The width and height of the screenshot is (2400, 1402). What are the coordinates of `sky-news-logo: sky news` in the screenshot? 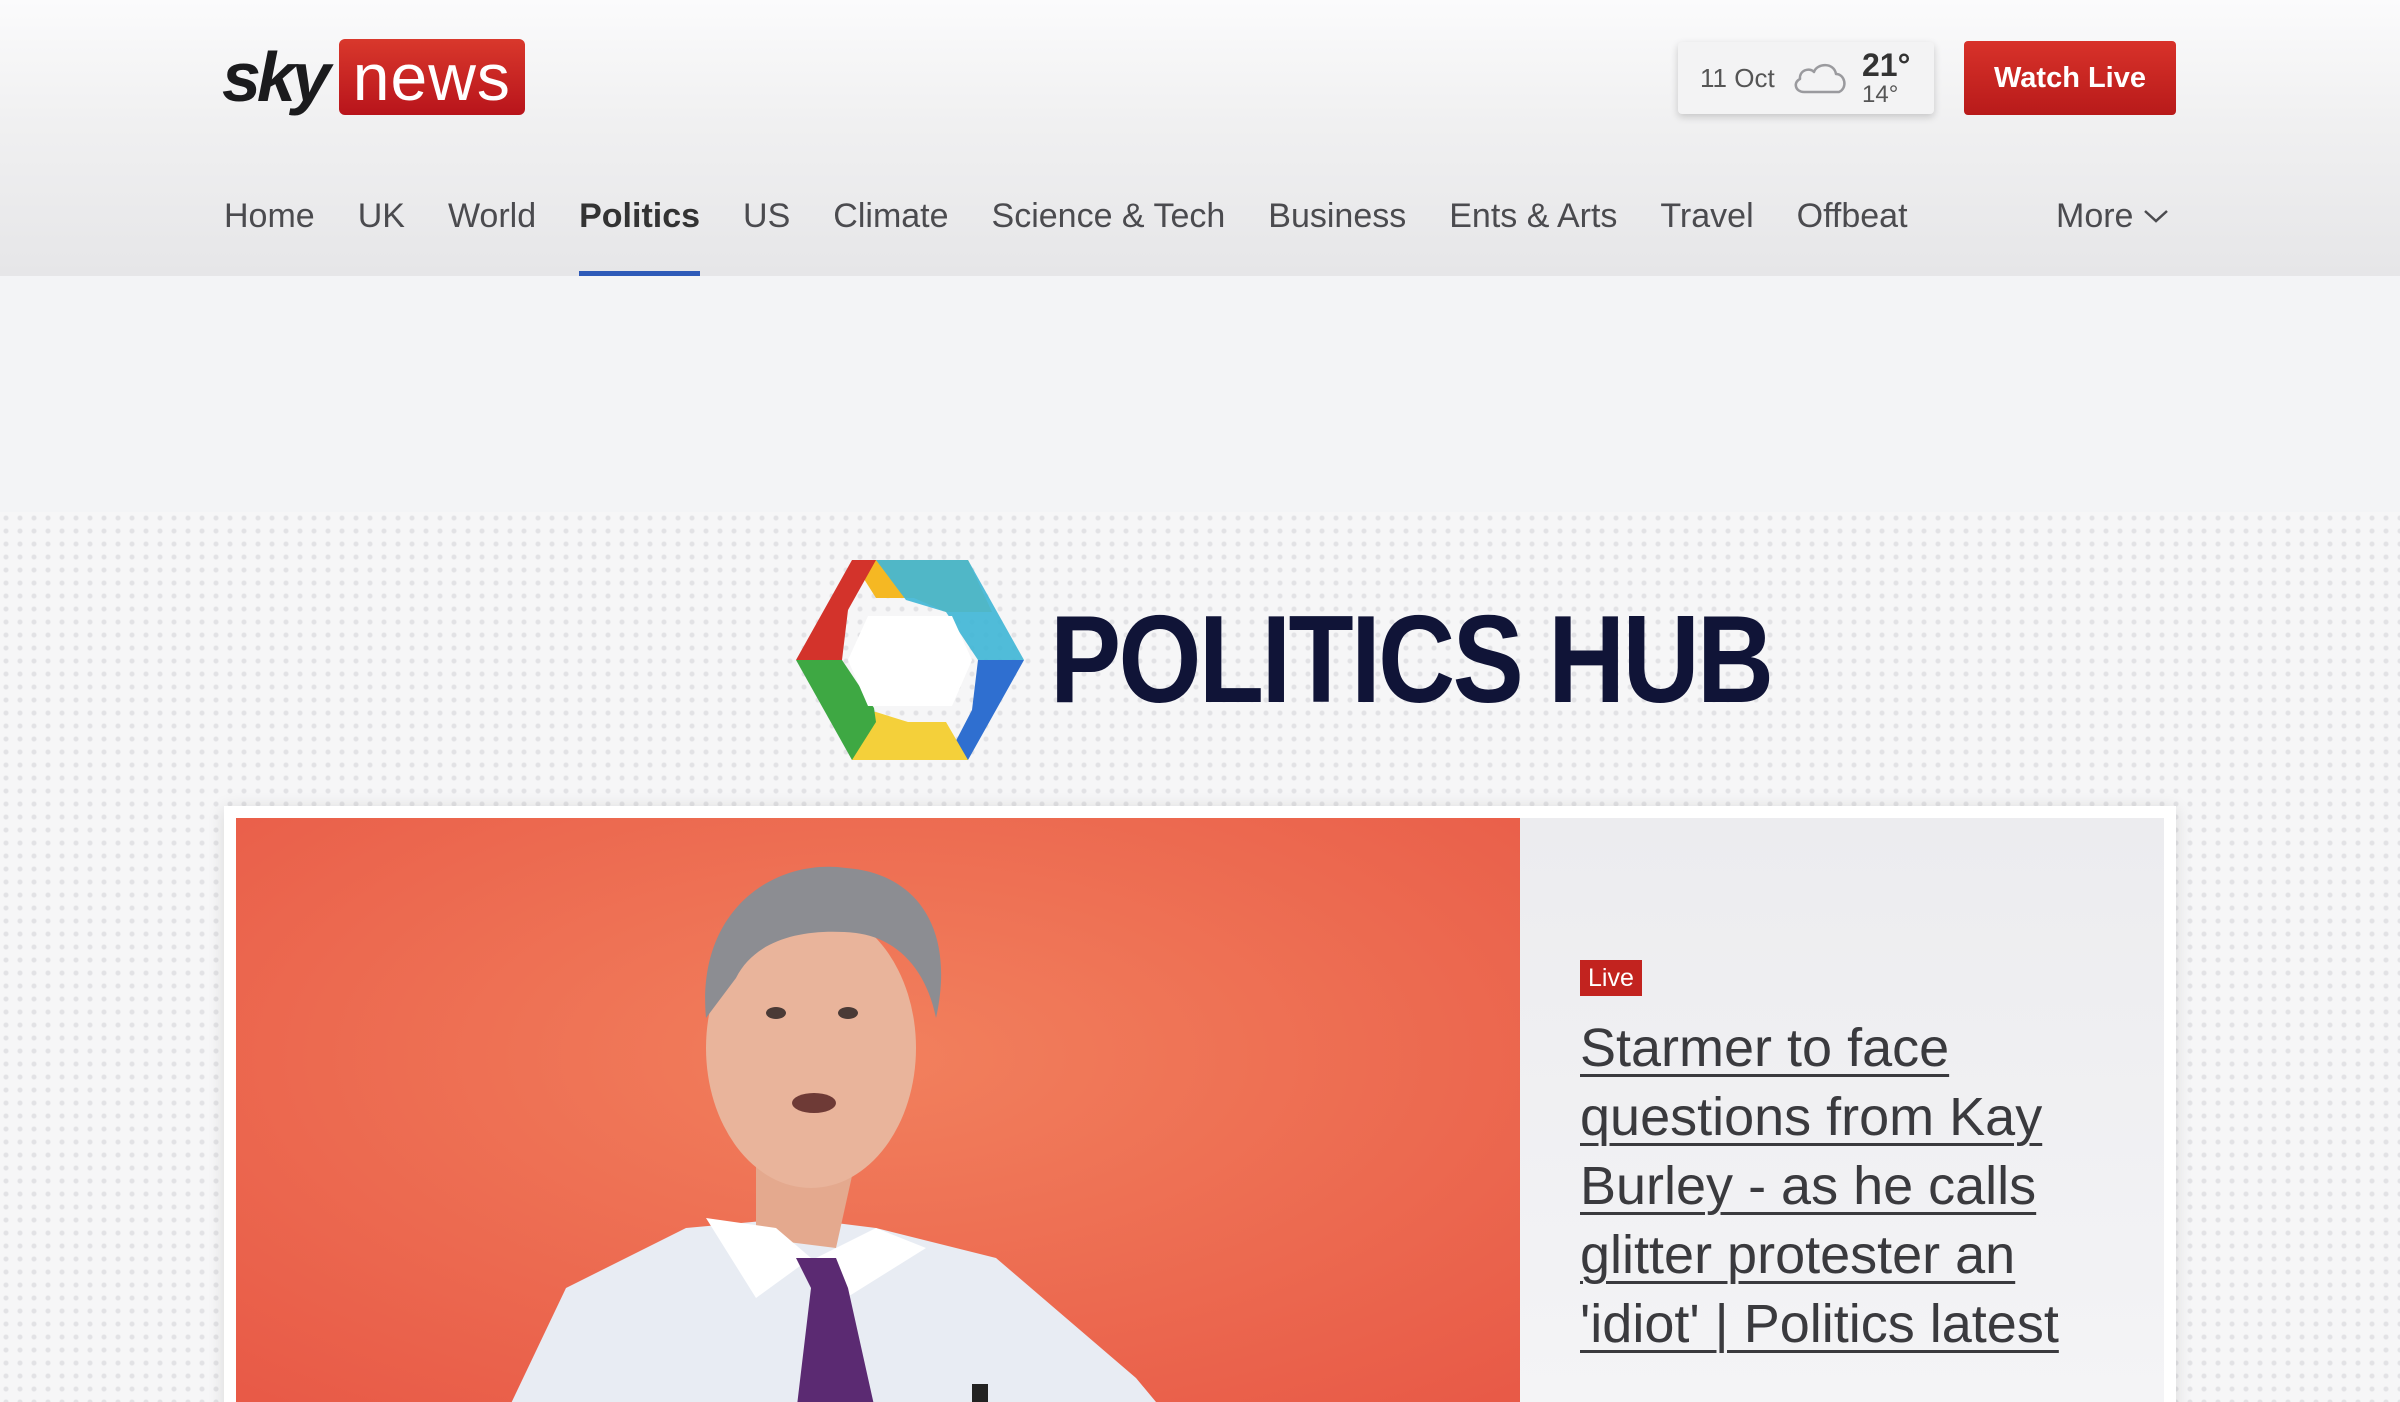 It's located at (373, 77).